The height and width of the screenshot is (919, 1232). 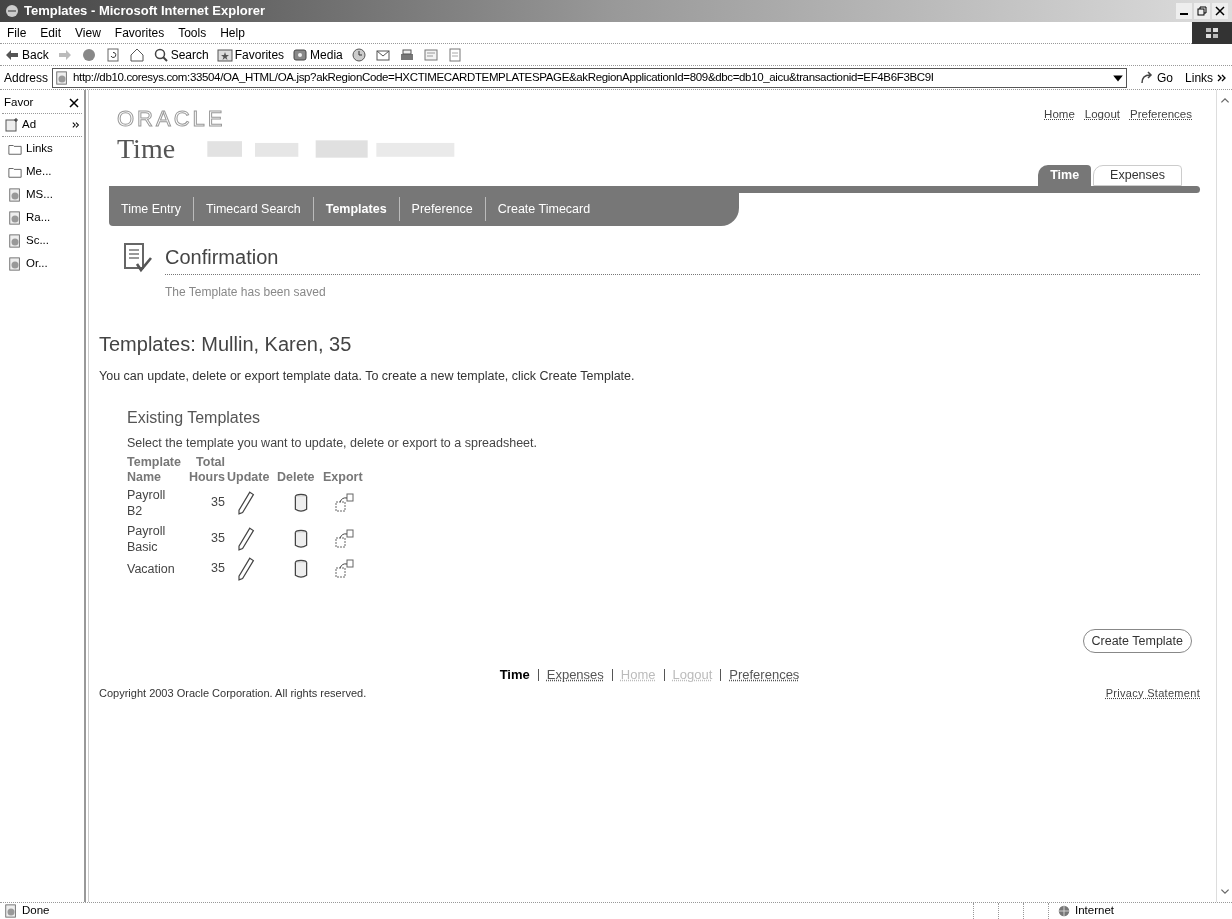 I want to click on section-title: Existing Templates, so click(x=194, y=417).